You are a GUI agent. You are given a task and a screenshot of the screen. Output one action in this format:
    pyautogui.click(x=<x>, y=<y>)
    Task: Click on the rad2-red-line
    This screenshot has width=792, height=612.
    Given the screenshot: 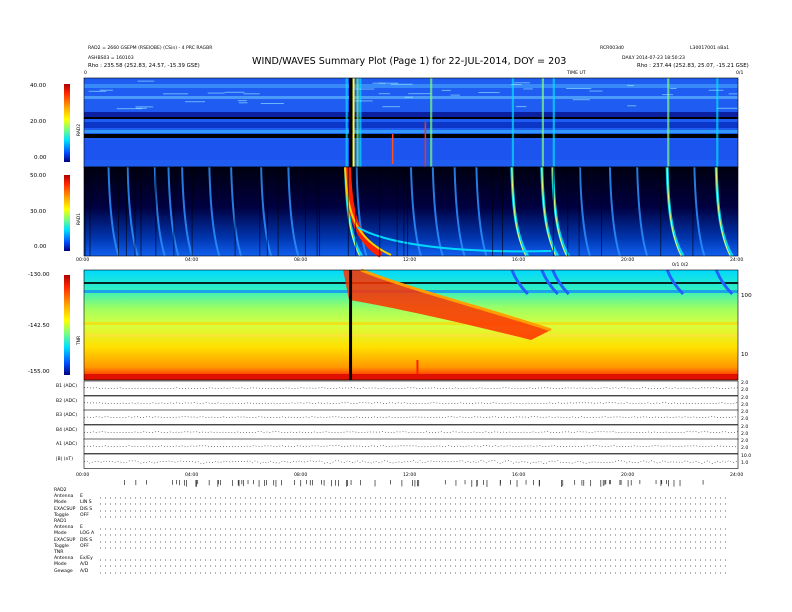 What is the action you would take?
    pyautogui.click(x=392, y=149)
    